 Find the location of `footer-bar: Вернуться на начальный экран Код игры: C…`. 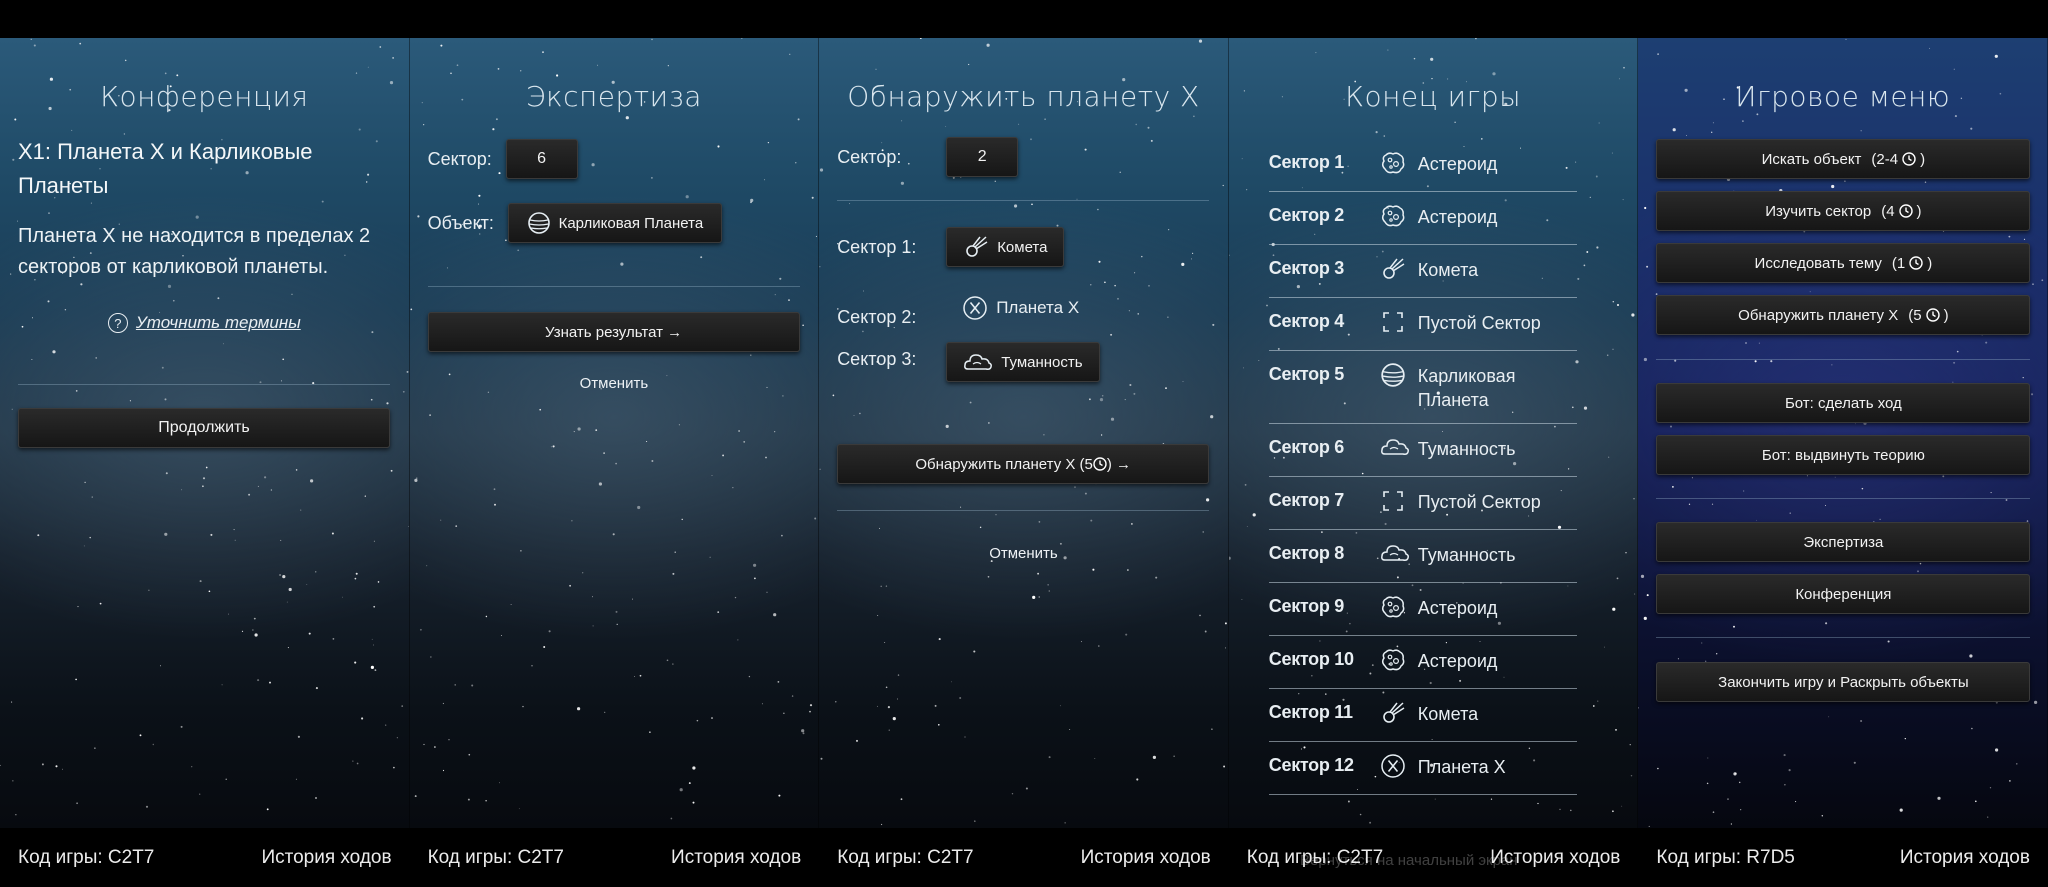

footer-bar: Вернуться на начальный экран Код игры: C… is located at coordinates (1024, 857).